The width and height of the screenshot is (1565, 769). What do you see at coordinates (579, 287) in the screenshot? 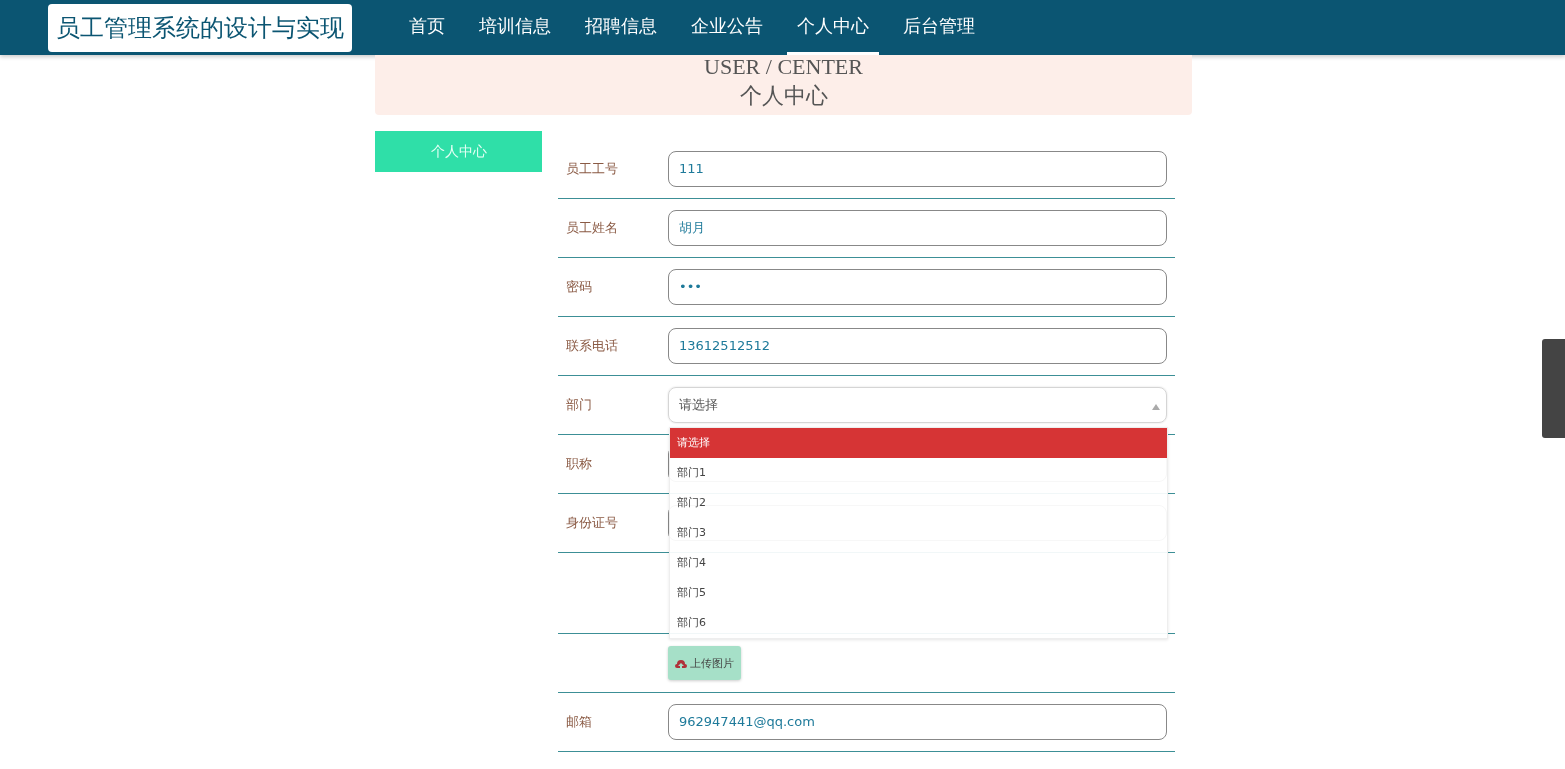
I see `field-label: 密码` at bounding box center [579, 287].